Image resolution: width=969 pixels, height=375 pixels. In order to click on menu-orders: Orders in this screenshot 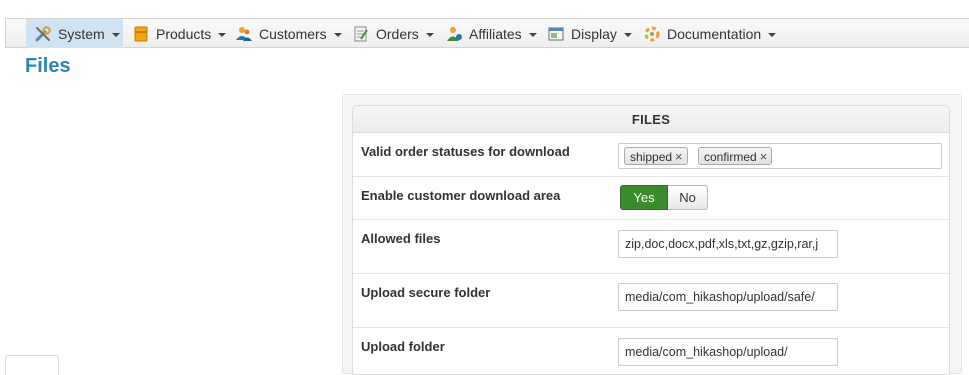, I will do `click(389, 33)`.